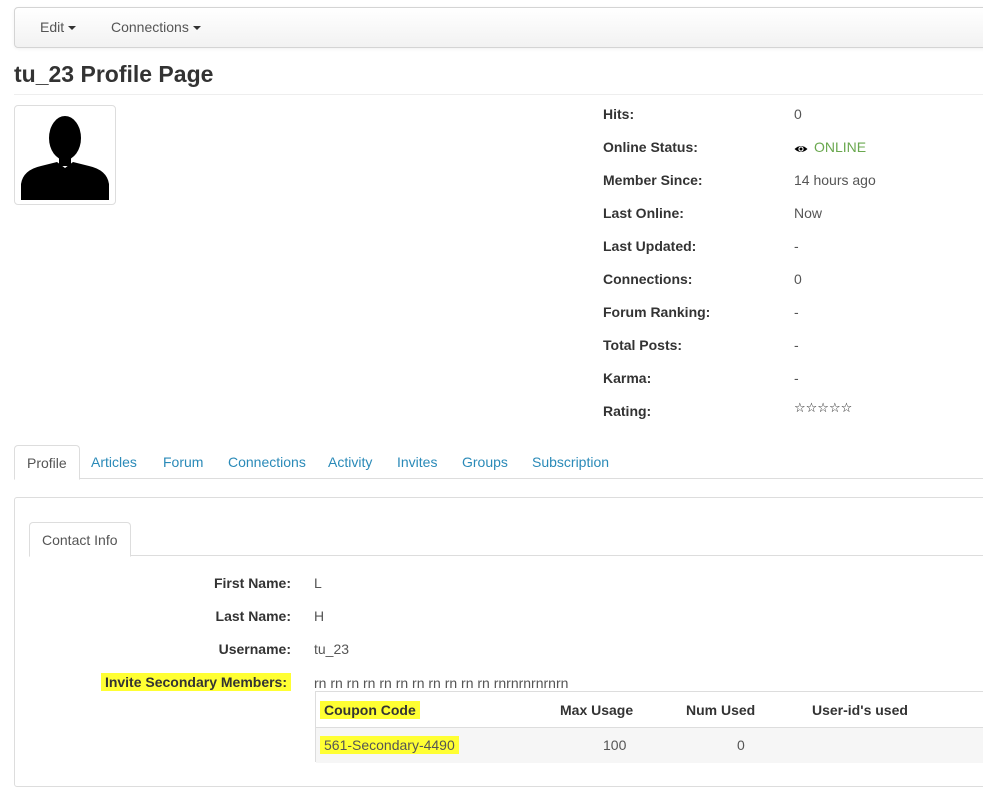  What do you see at coordinates (370, 710) in the screenshot?
I see `coupon-code-header: Coupon Code` at bounding box center [370, 710].